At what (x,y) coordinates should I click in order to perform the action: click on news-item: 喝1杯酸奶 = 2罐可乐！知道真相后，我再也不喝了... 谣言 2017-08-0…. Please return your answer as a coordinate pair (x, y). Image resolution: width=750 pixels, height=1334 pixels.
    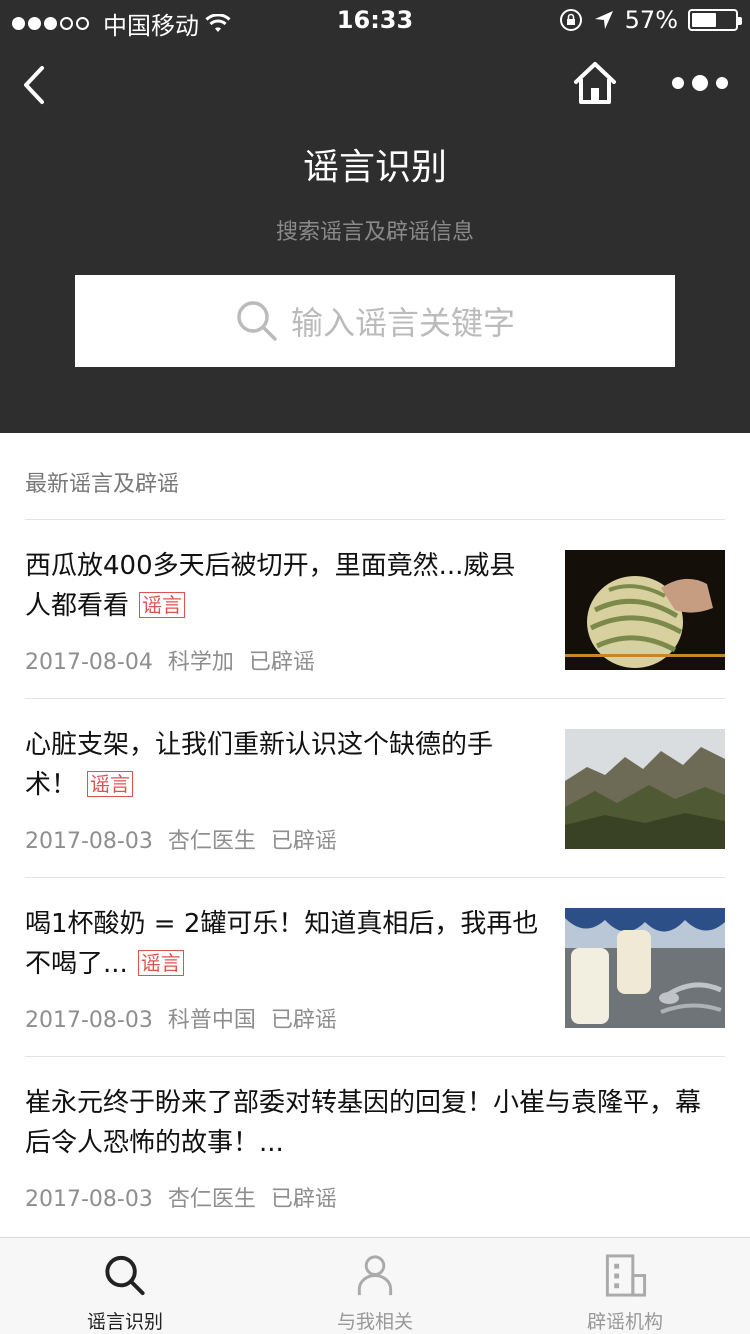
    Looking at the image, I should click on (375, 966).